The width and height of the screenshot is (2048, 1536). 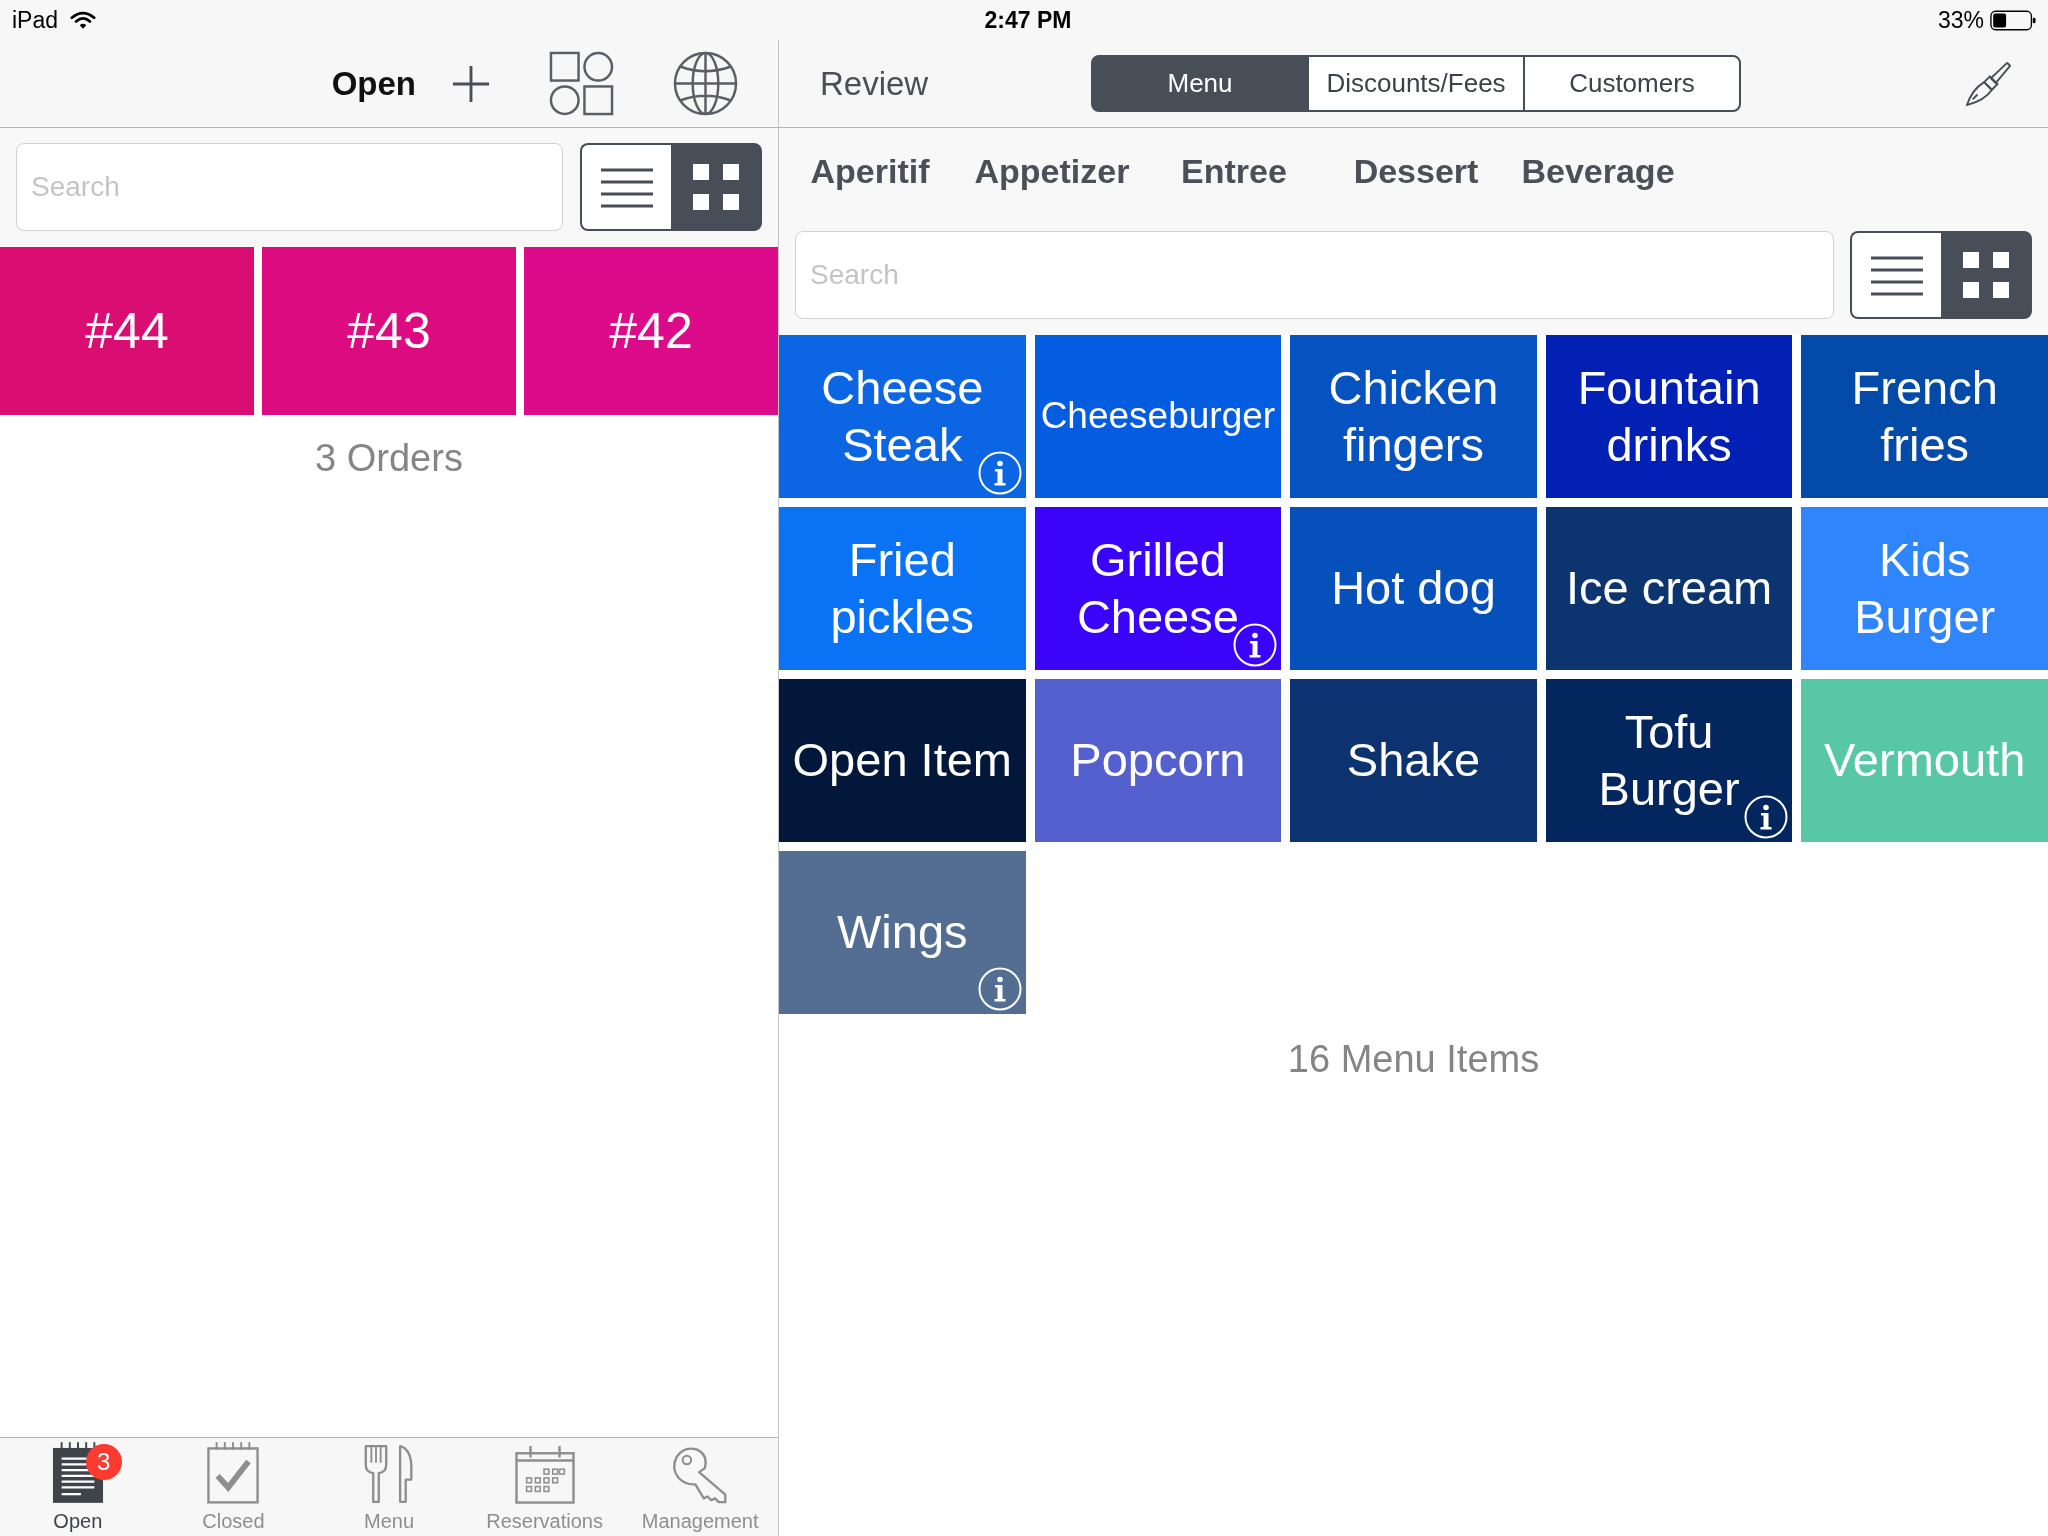 What do you see at coordinates (651, 331) in the screenshot?
I see `order-tile: #42` at bounding box center [651, 331].